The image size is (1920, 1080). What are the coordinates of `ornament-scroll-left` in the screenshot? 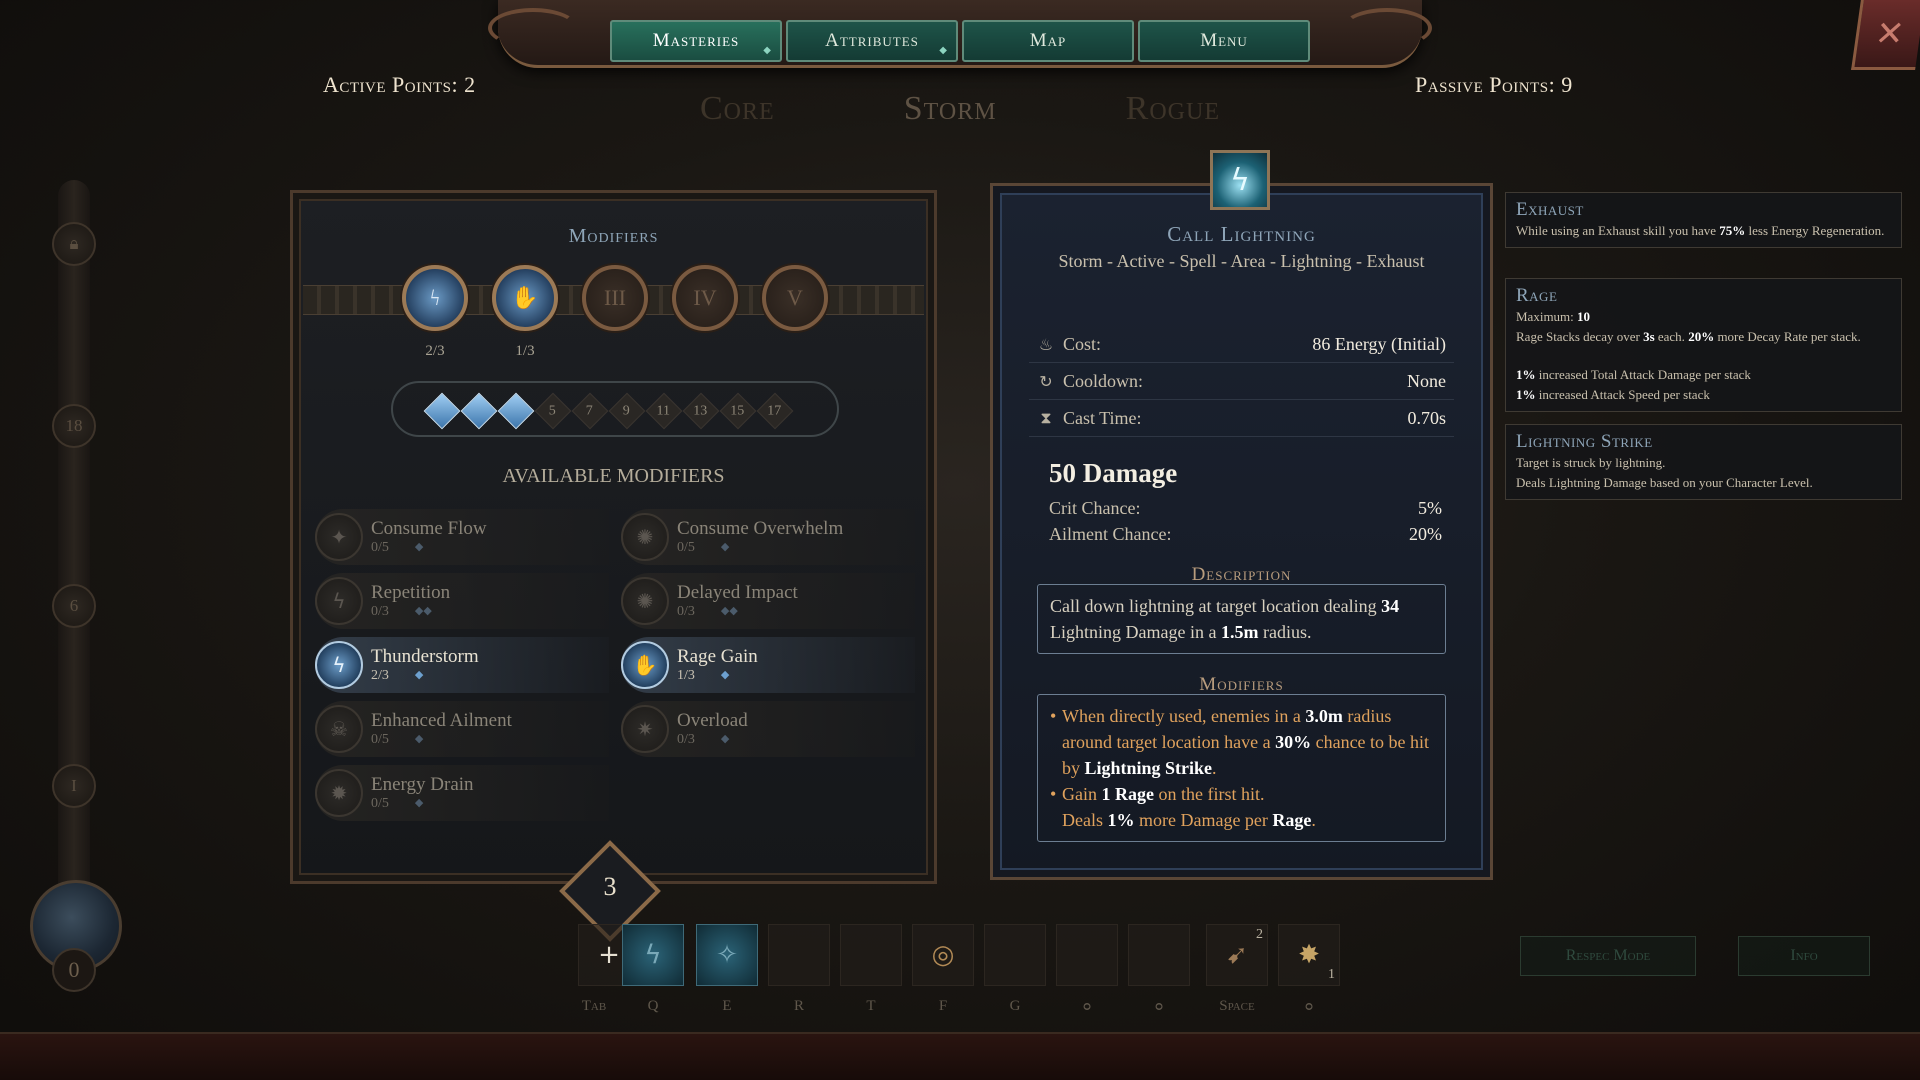 It's located at (533, 28).